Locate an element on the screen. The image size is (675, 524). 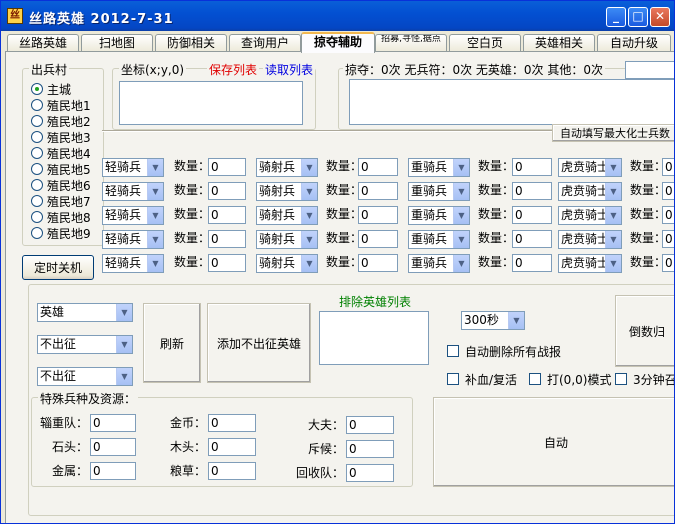
radio-colony-9: 殖民地9 is located at coordinates (61, 233).